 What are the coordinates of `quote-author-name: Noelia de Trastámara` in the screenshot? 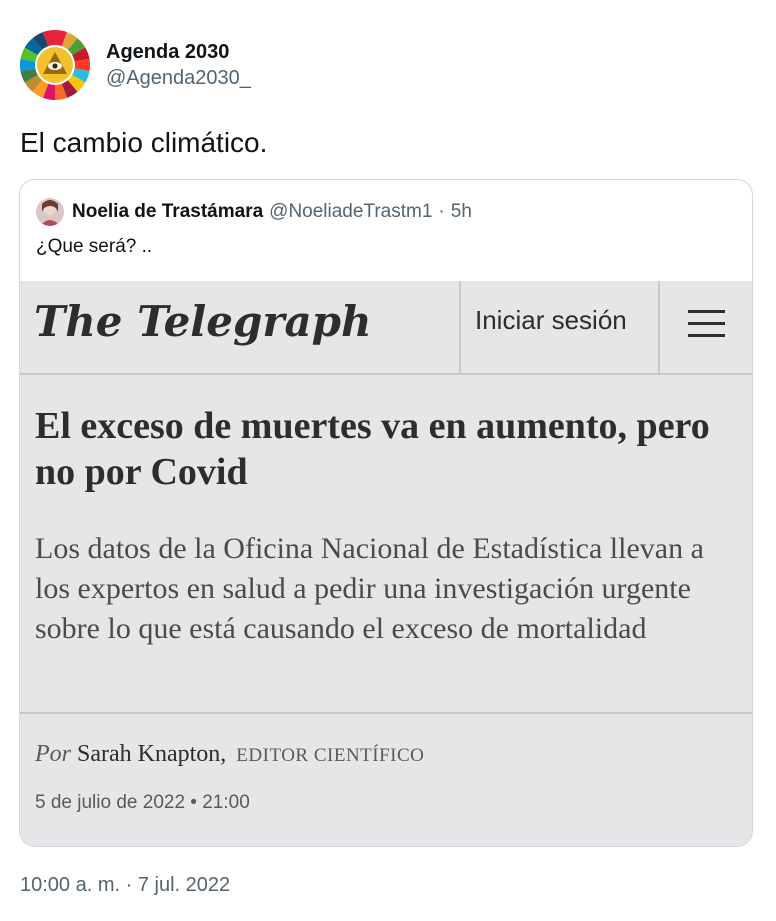 It's located at (167, 212).